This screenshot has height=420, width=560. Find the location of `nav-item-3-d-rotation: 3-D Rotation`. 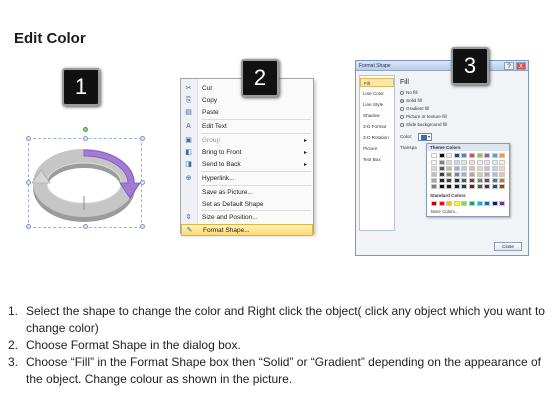

nav-item-3-d-rotation: 3-D Rotation is located at coordinates (377, 137).